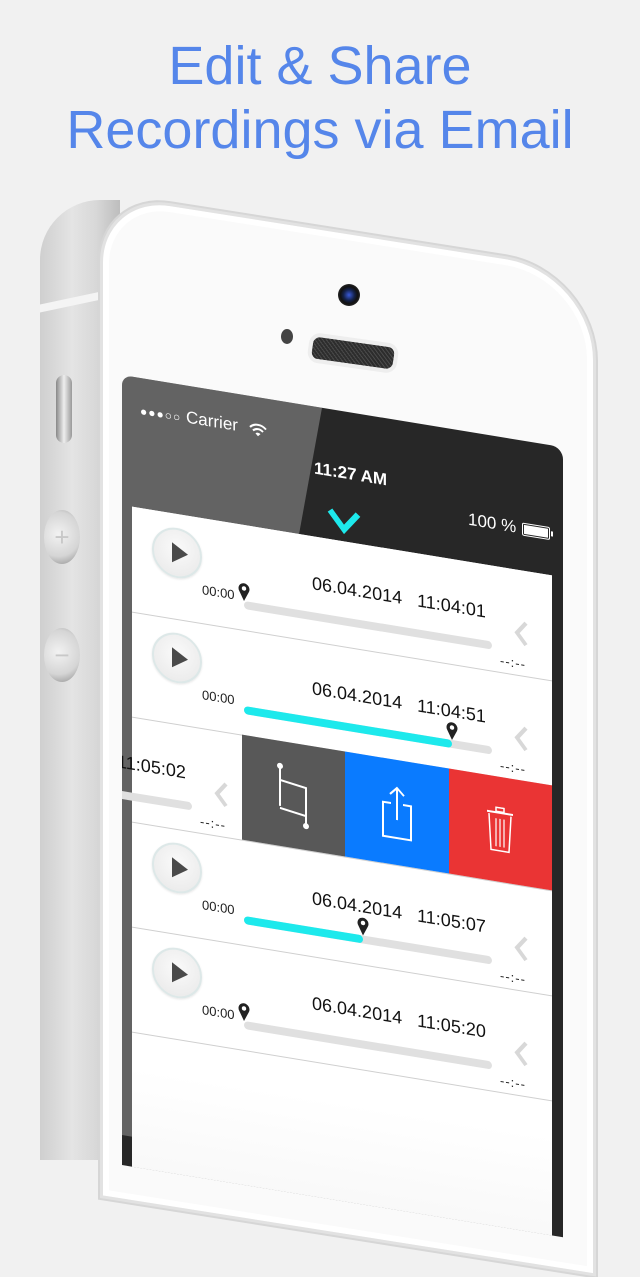 The height and width of the screenshot is (1277, 640). What do you see at coordinates (154, 767) in the screenshot?
I see `recording-time: 11:05:02` at bounding box center [154, 767].